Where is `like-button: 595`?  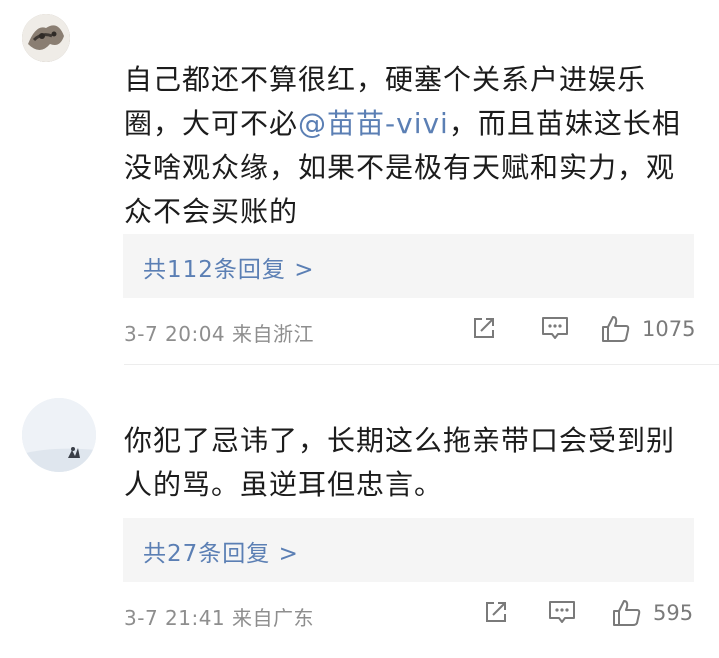
like-button: 595 is located at coordinates (652, 613).